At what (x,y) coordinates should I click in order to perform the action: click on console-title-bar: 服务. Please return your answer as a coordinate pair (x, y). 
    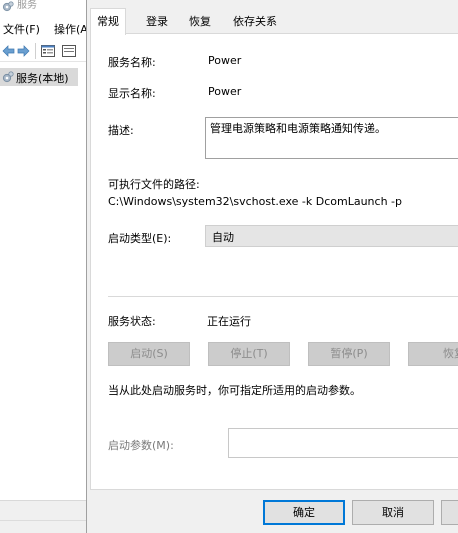
    Looking at the image, I should click on (46, 7).